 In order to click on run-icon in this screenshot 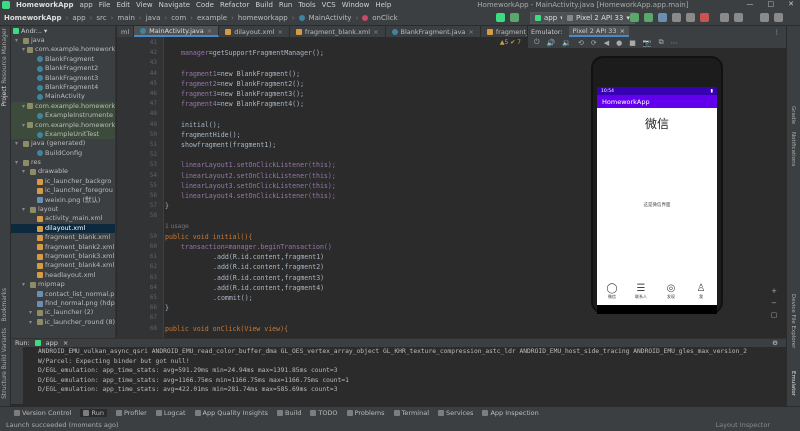, I will do `click(634, 17)`.